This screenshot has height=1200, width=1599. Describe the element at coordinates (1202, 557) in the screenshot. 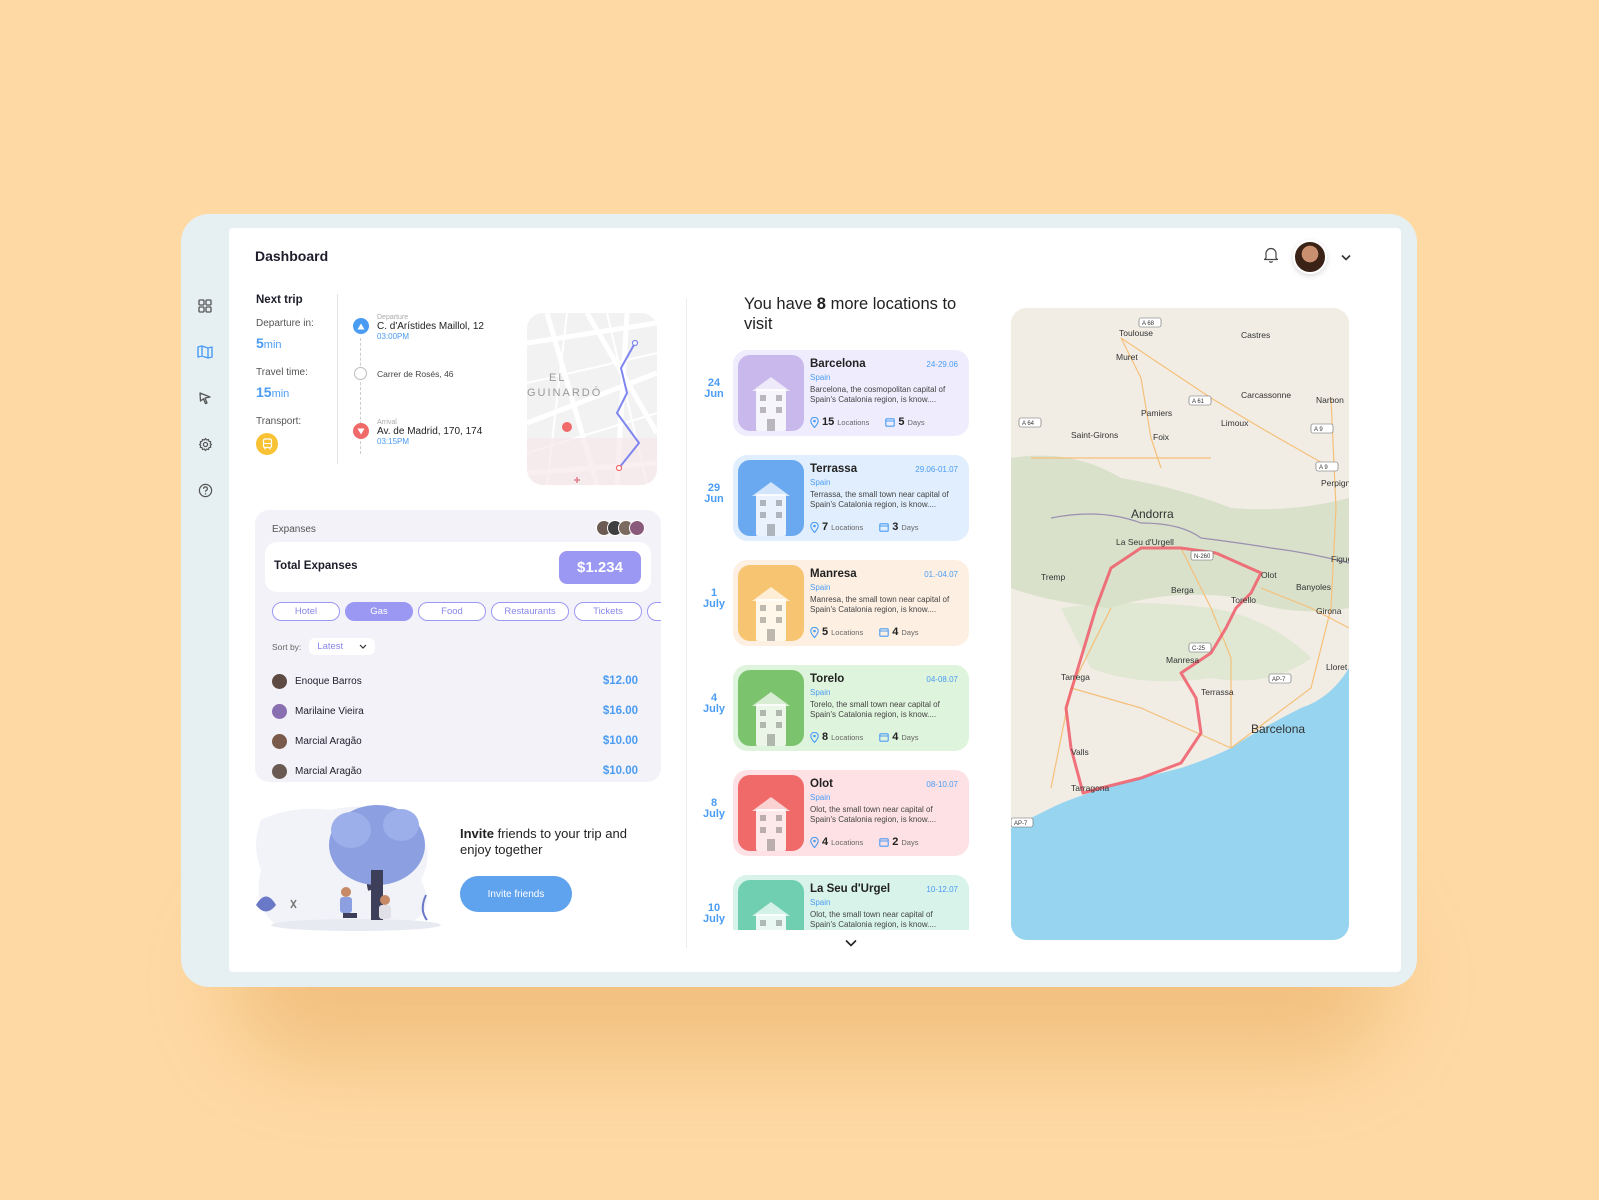

I see `road-label: N-260` at that location.